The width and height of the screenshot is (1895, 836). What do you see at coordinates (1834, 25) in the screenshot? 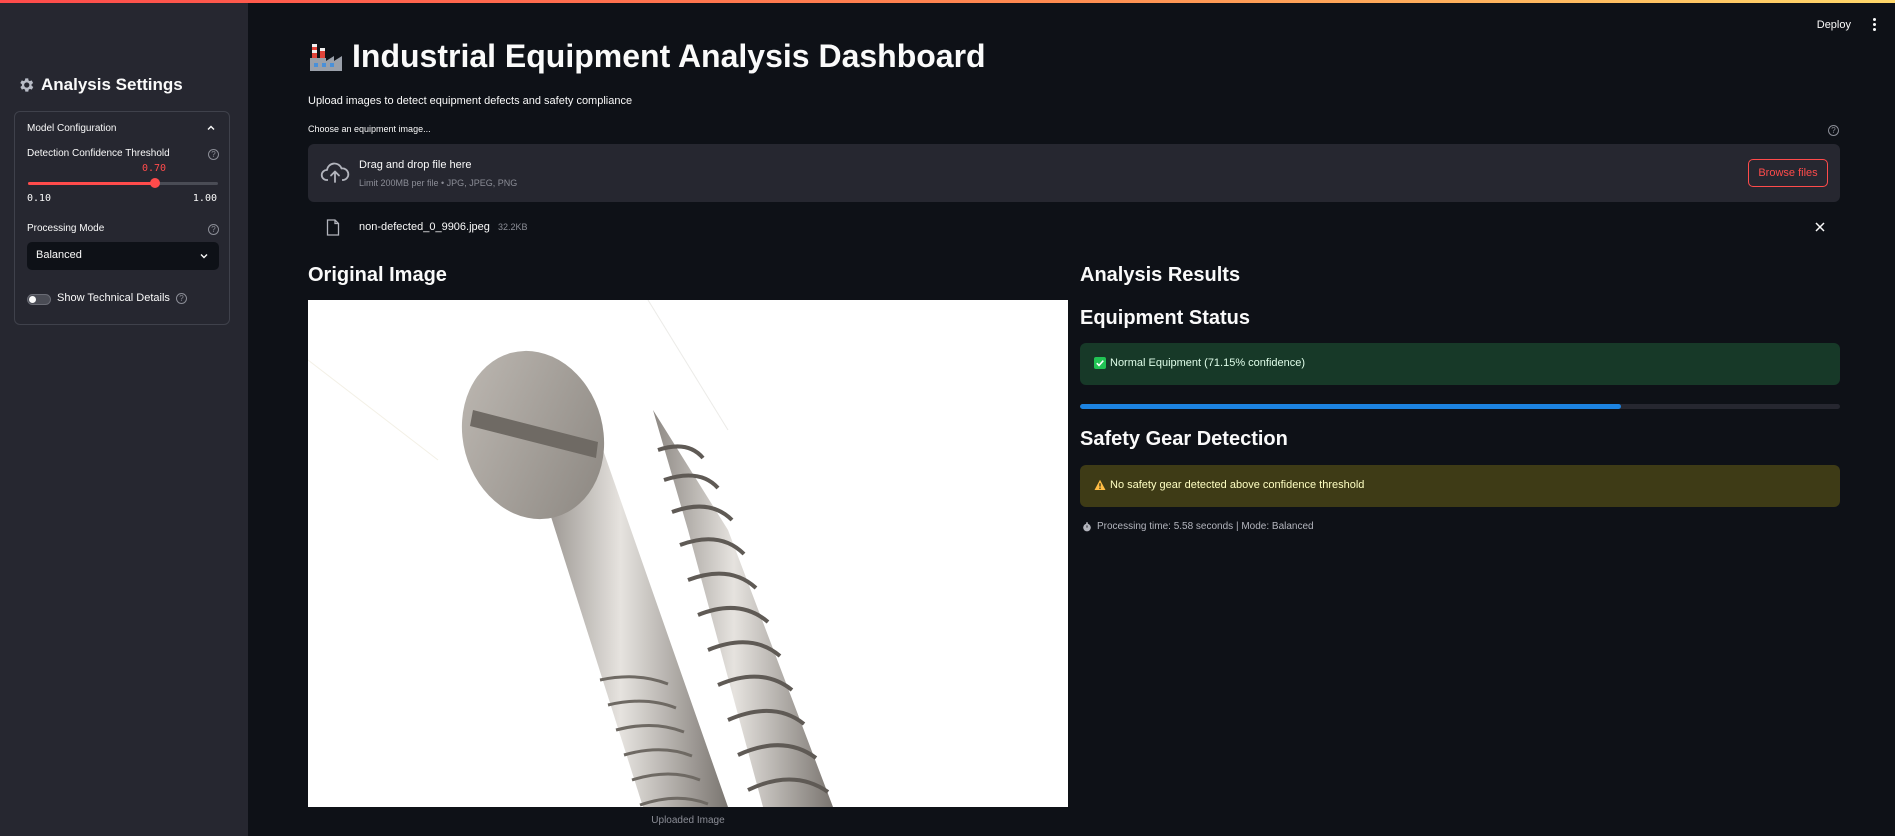
I see `deploy-button: Deploy` at bounding box center [1834, 25].